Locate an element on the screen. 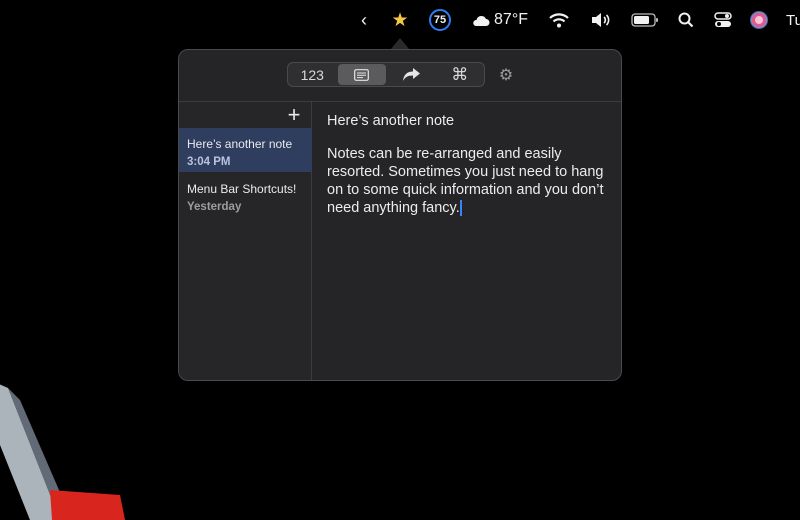  note-list-item: Here’s another note 3:04 PM is located at coordinates (245, 150).